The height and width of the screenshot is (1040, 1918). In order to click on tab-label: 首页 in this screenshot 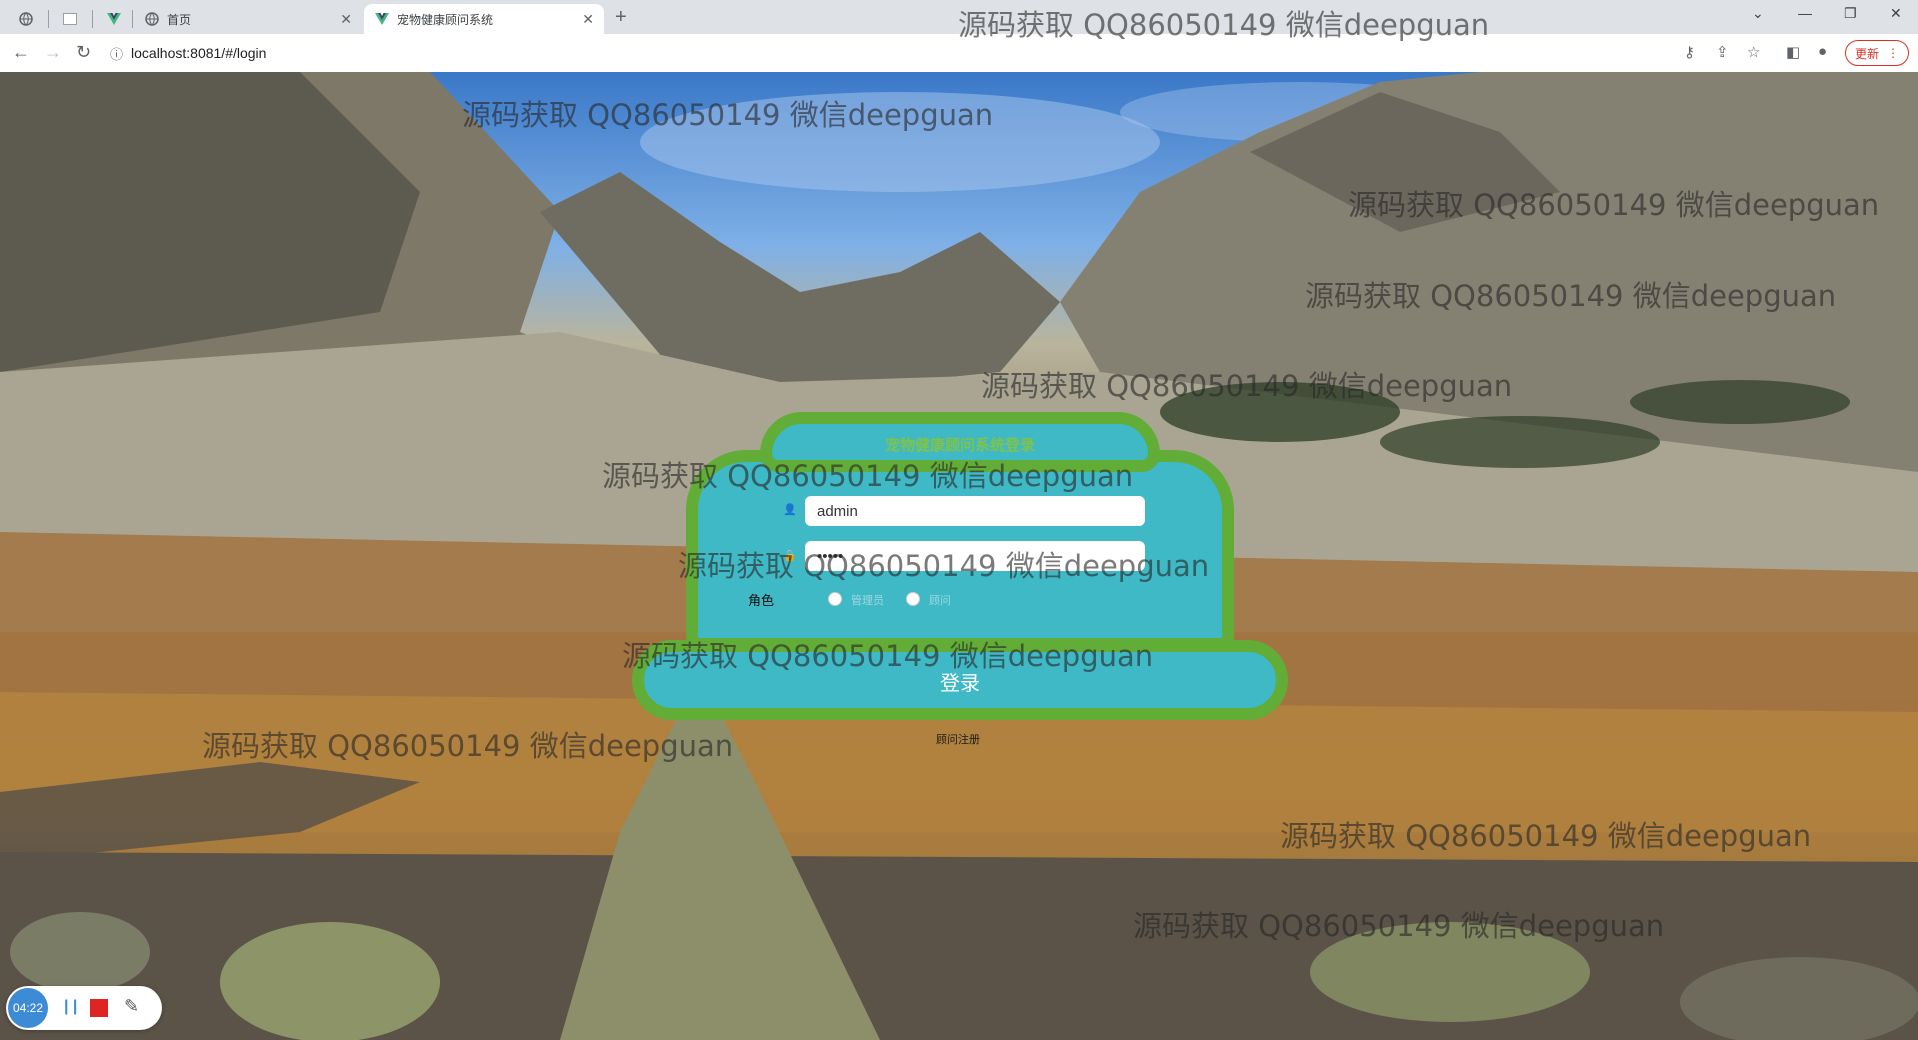, I will do `click(179, 19)`.